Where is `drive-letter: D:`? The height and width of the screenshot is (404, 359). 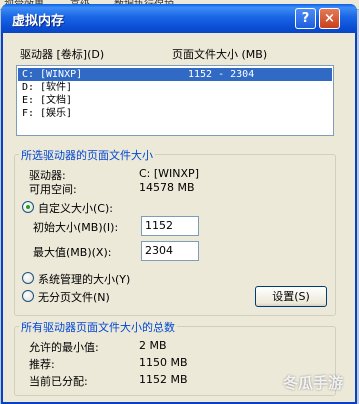 drive-letter: D: is located at coordinates (28, 87).